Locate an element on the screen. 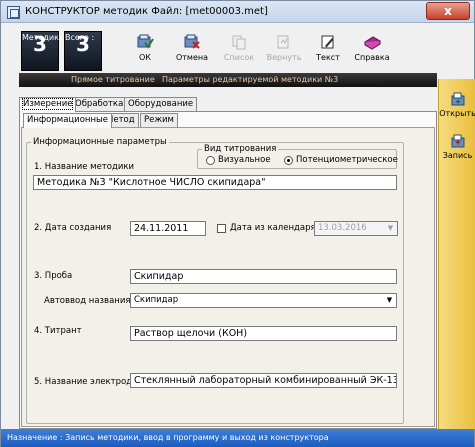 Image resolution: width=475 pixels, height=447 pixels. list-label: Список is located at coordinates (239, 57).